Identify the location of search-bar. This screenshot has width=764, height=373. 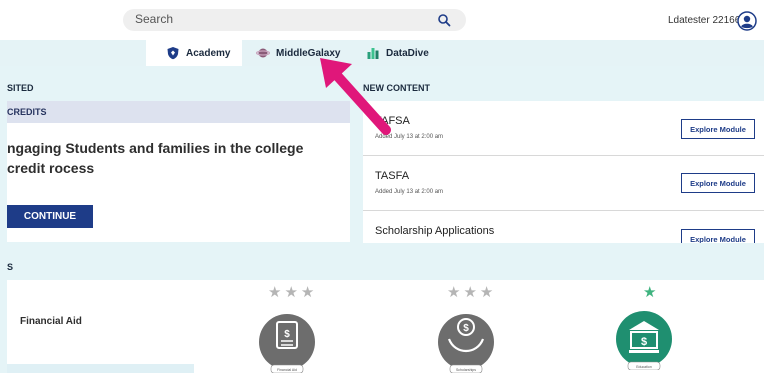
(294, 20).